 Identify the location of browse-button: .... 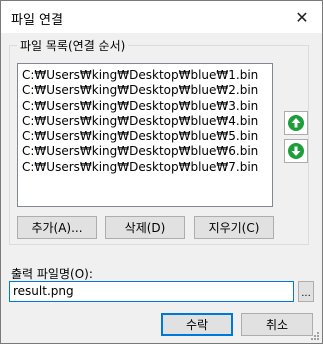
(306, 291).